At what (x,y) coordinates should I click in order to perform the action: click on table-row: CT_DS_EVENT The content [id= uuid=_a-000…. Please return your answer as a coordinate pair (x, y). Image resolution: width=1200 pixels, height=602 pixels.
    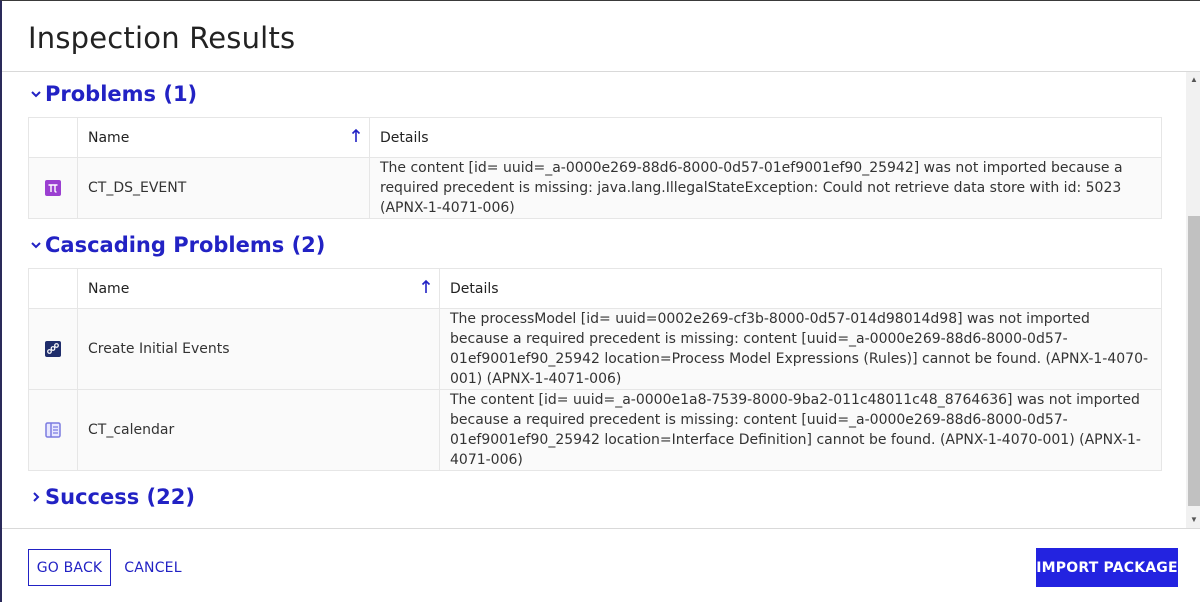
    Looking at the image, I should click on (595, 188).